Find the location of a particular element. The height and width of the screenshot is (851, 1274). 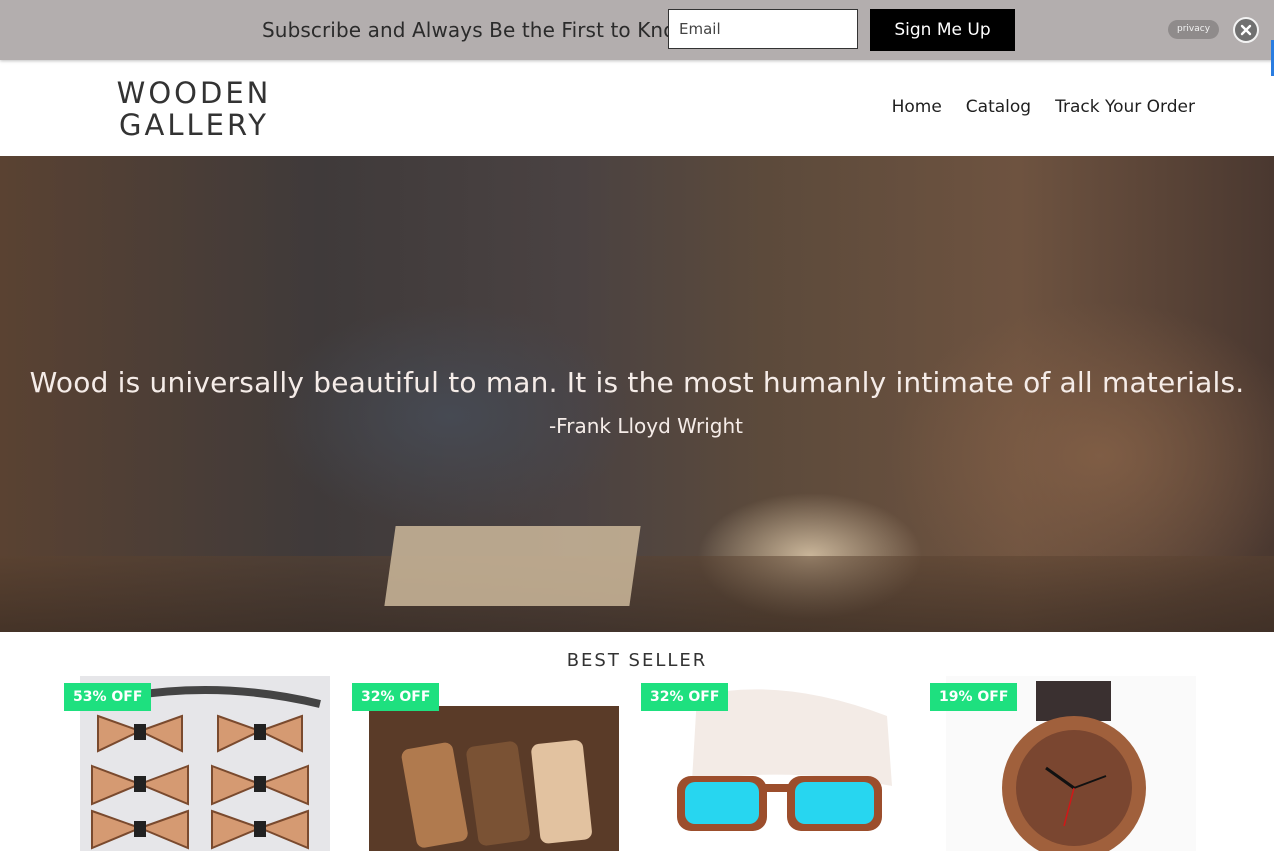

privacy-link: privacy is located at coordinates (1193, 29).